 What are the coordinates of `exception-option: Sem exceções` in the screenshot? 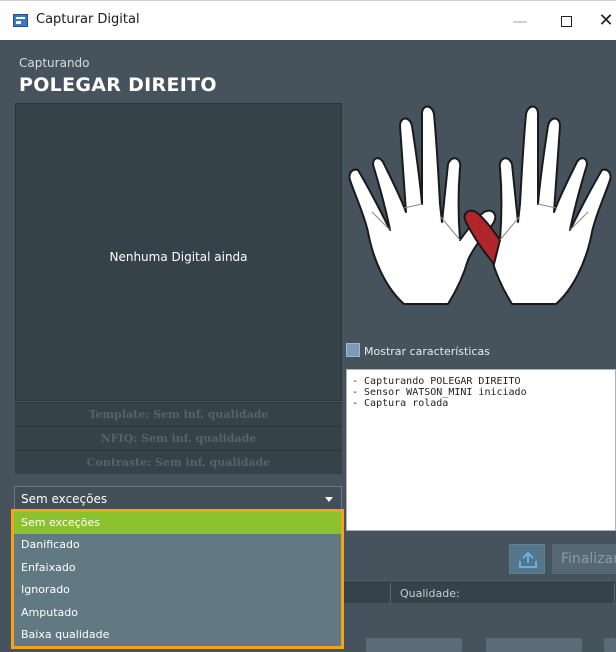 It's located at (177, 523).